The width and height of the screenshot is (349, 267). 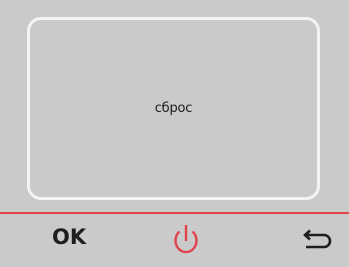 I want to click on back-arrow-icon, so click(x=317, y=239).